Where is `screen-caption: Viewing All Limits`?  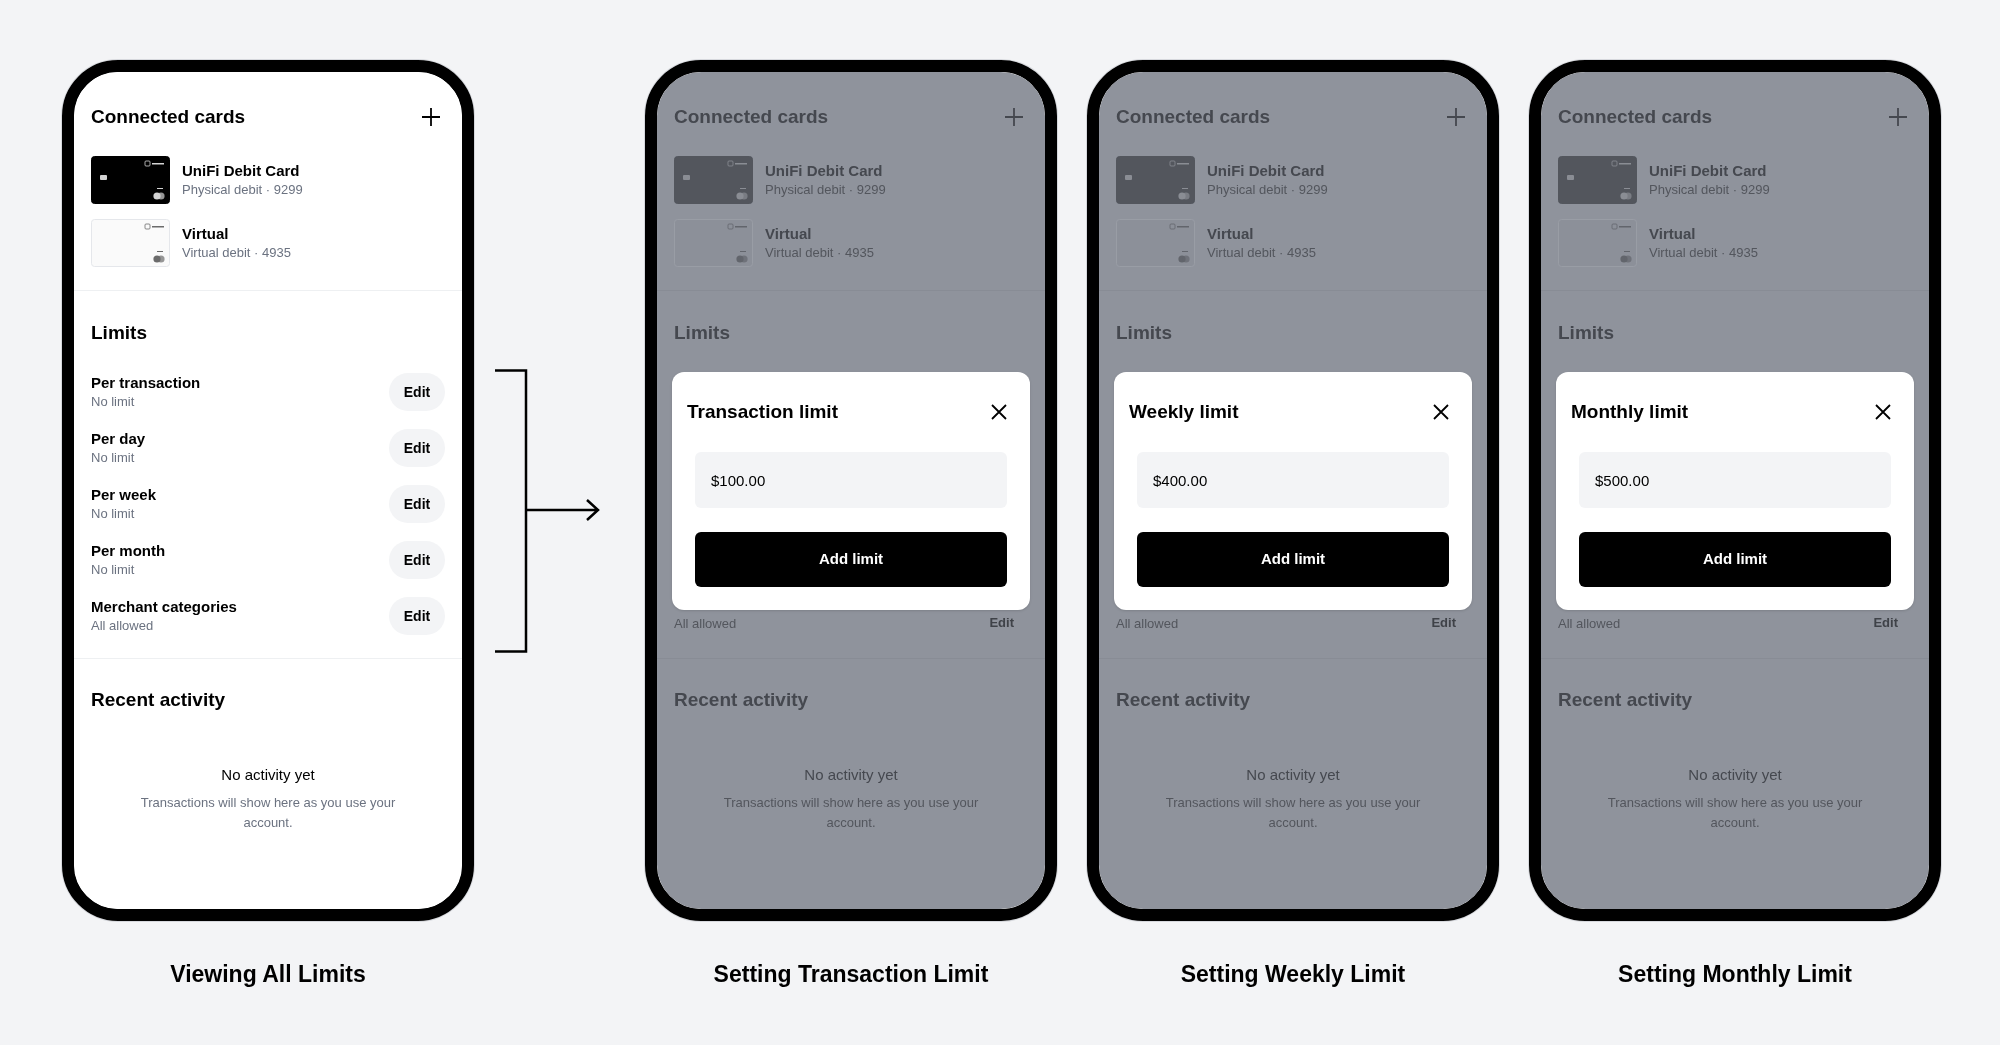 screen-caption: Viewing All Limits is located at coordinates (268, 974).